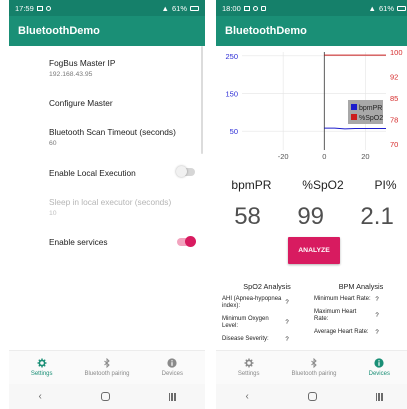  What do you see at coordinates (251, 185) in the screenshot?
I see `metric-label-bpm: bpmPR` at bounding box center [251, 185].